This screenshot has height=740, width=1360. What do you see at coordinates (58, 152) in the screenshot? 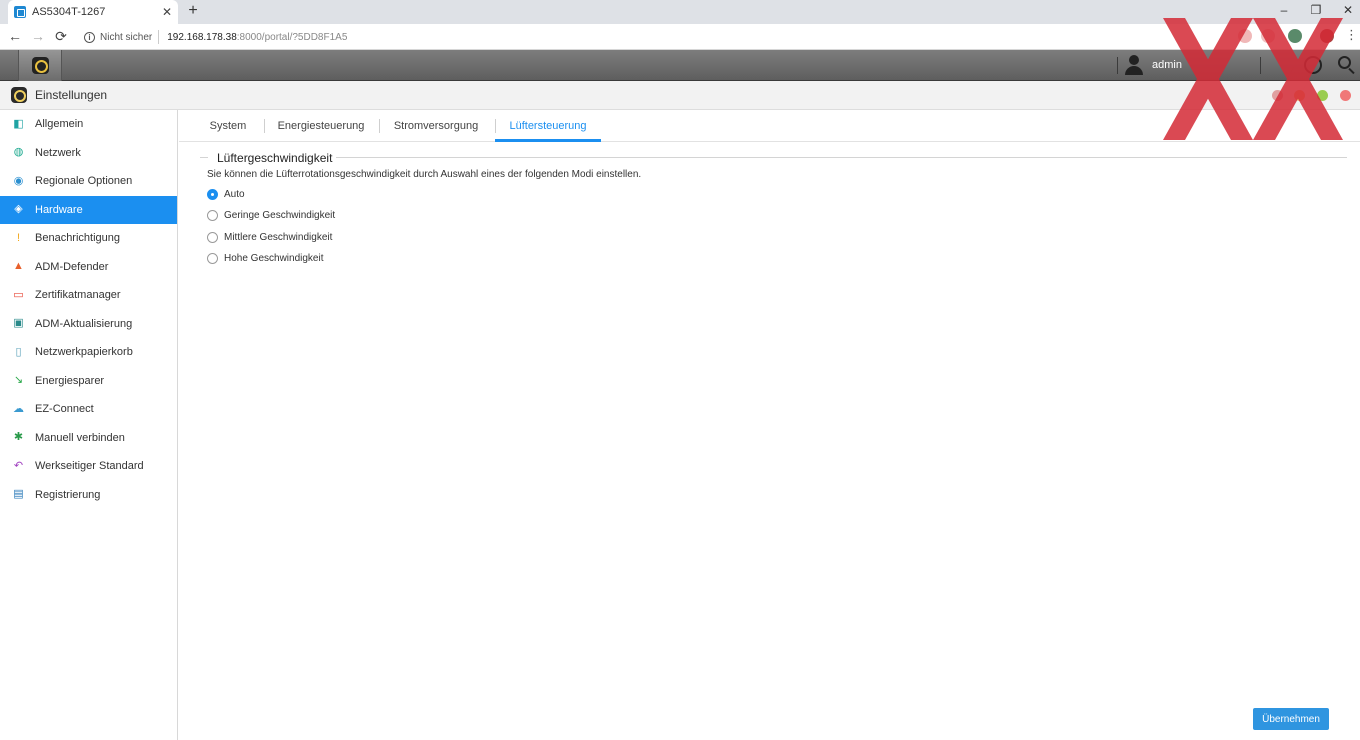
I see `sidebar-item-label: Netzwerk` at bounding box center [58, 152].